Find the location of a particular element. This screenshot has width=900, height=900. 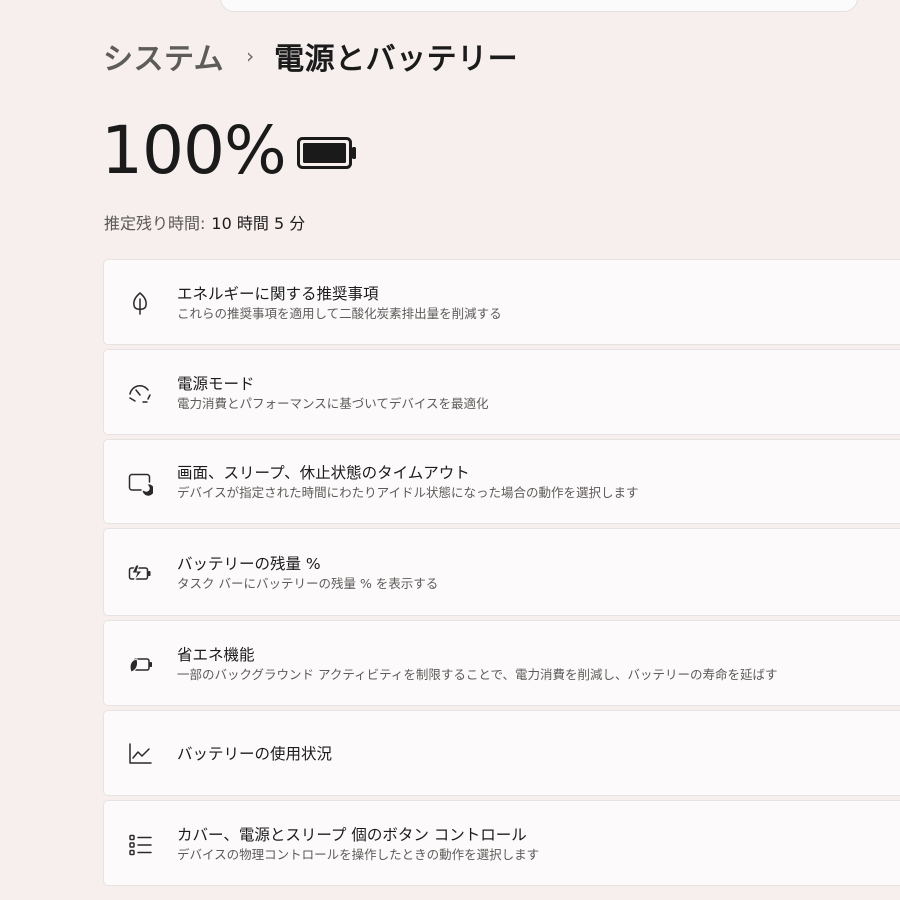

setting-description: 電力消費とパフォーマンスに基づいてデバイスを最適化 is located at coordinates (333, 403).